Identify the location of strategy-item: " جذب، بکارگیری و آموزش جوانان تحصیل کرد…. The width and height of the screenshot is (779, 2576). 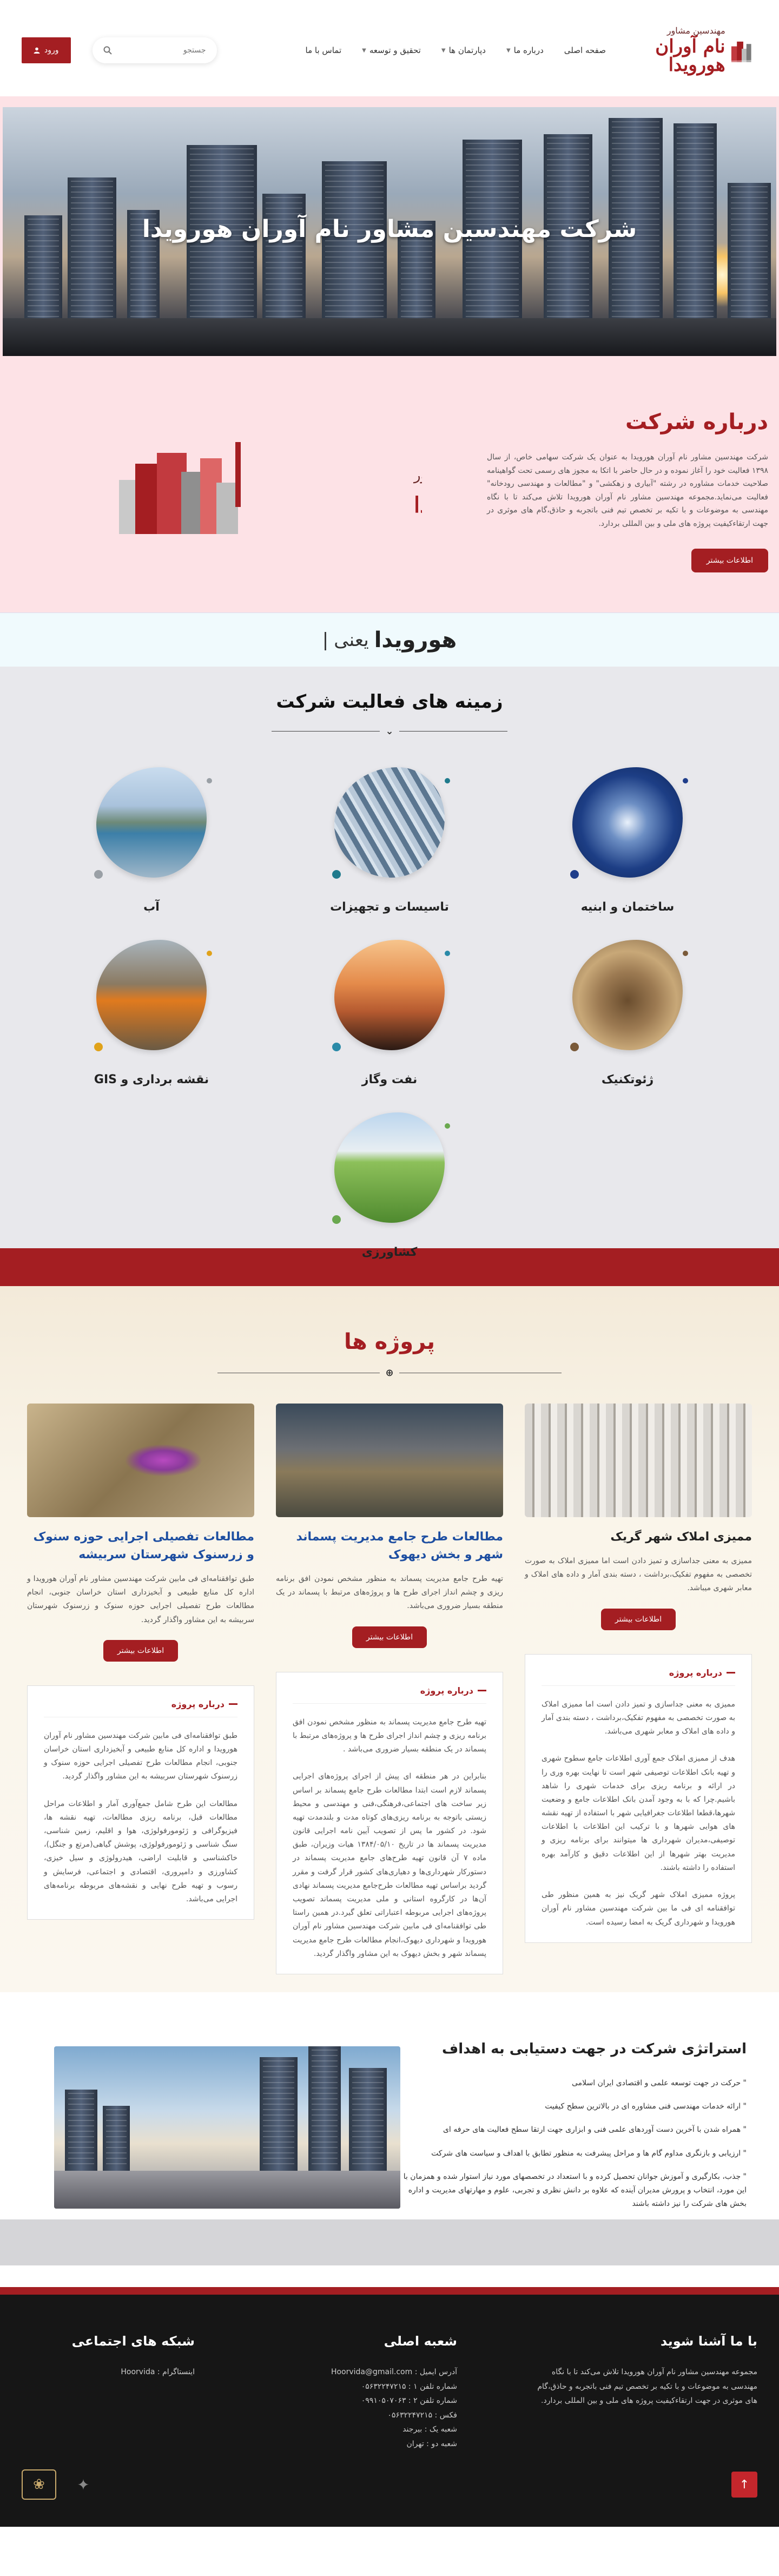
(575, 2190).